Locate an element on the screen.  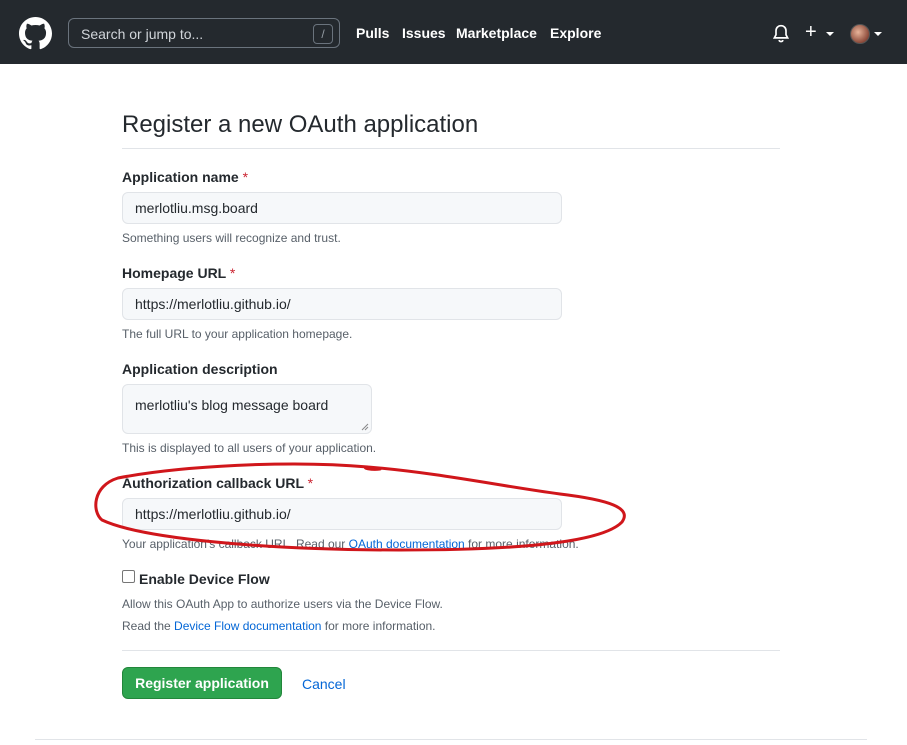
nav-marketplace: Marketplace is located at coordinates (496, 33).